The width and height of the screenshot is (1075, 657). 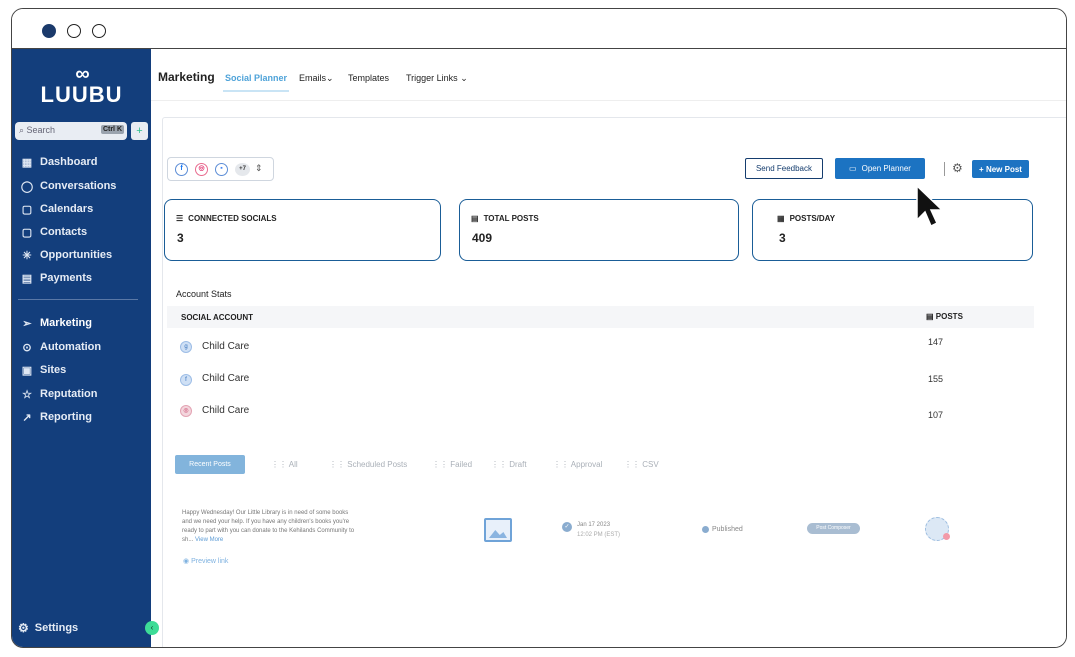 I want to click on filter-approval: ⋮⋮ Approval, so click(x=577, y=464).